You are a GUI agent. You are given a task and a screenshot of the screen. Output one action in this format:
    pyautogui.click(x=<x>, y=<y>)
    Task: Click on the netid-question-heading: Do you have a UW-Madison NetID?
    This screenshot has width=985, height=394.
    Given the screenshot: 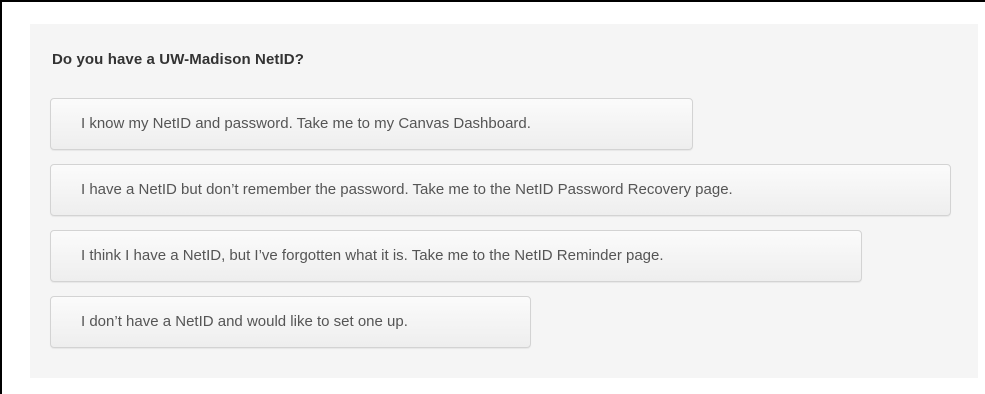 What is the action you would take?
    pyautogui.click(x=178, y=59)
    